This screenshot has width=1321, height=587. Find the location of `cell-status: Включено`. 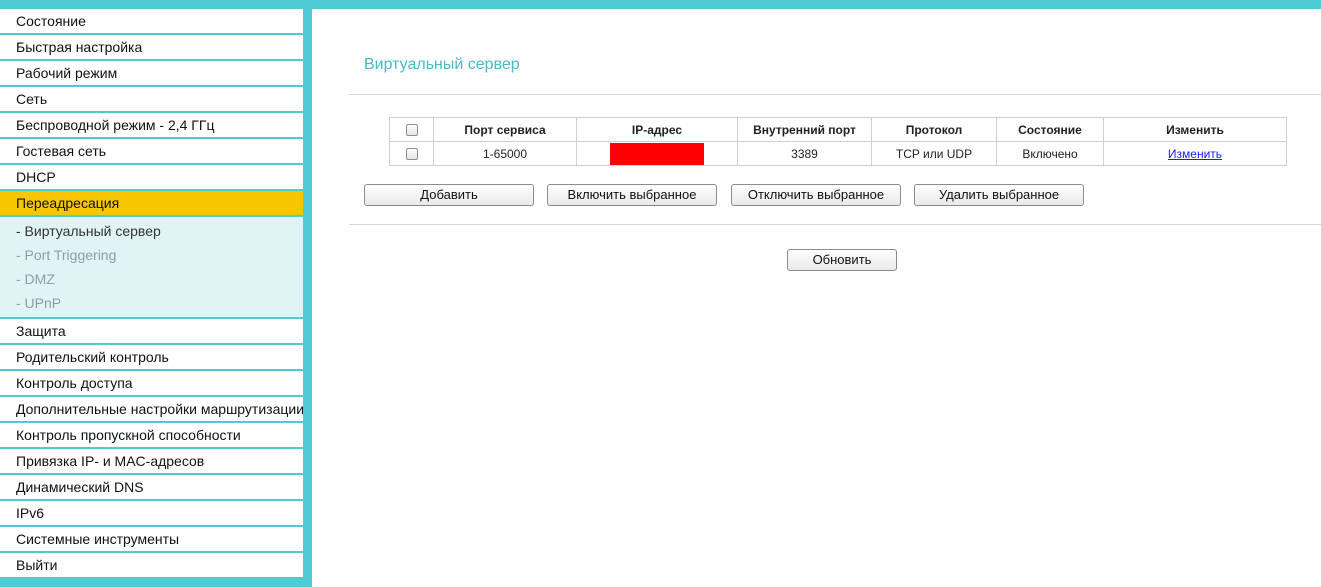

cell-status: Включено is located at coordinates (1050, 153).